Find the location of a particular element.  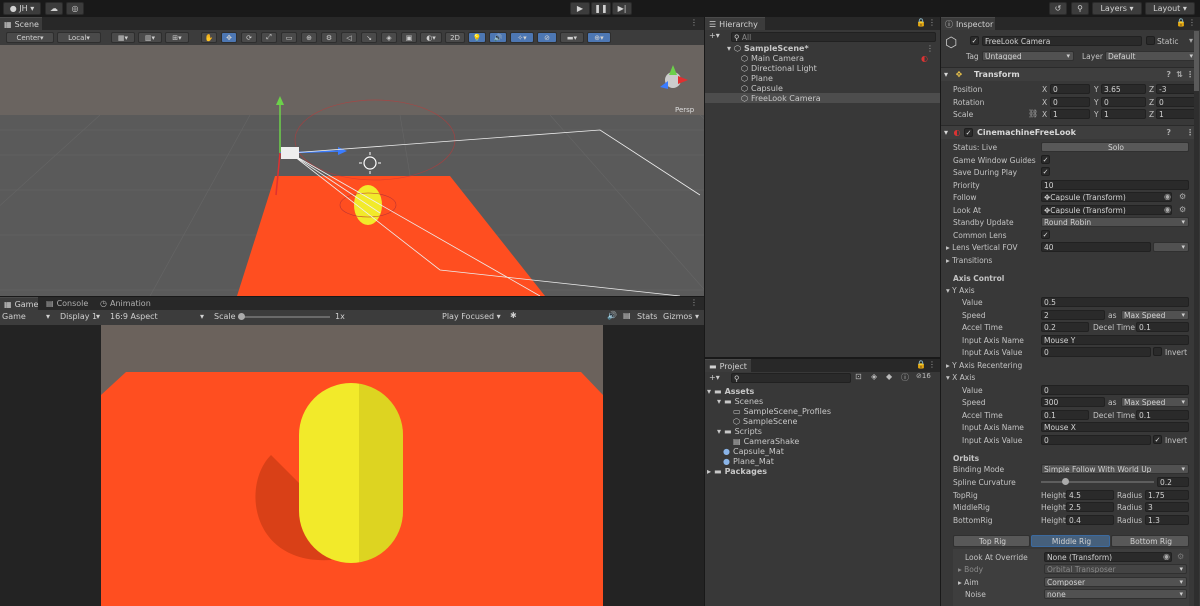

project-search-input: ⚲ is located at coordinates (791, 378).